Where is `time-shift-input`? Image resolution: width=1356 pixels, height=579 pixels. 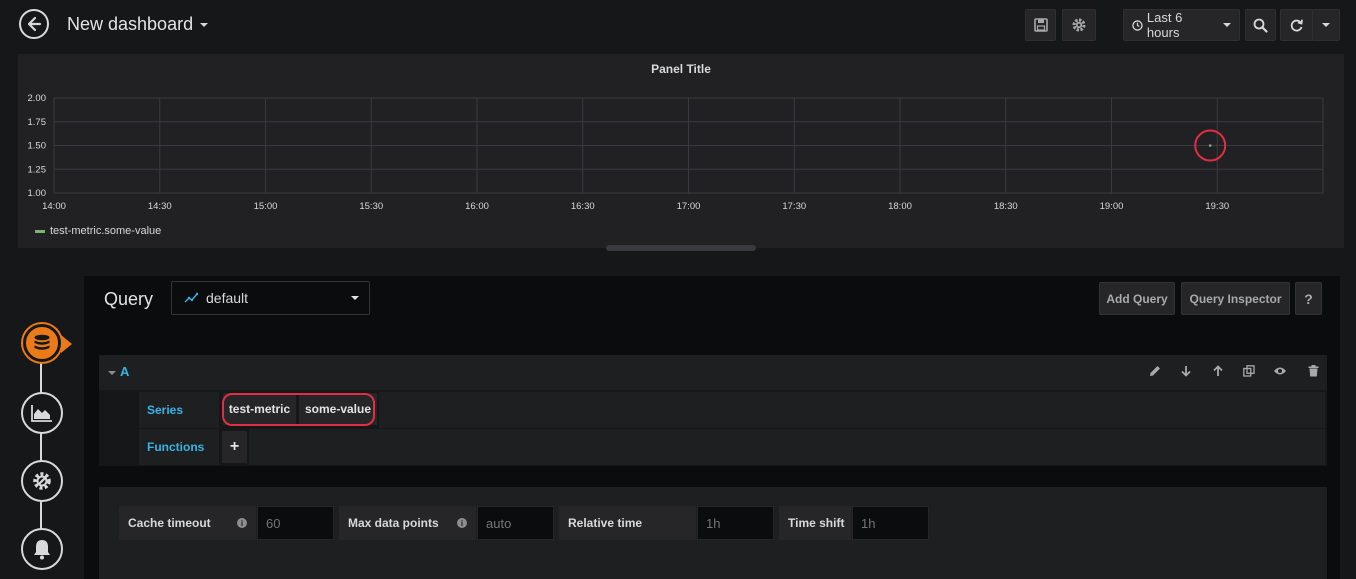 time-shift-input is located at coordinates (890, 523).